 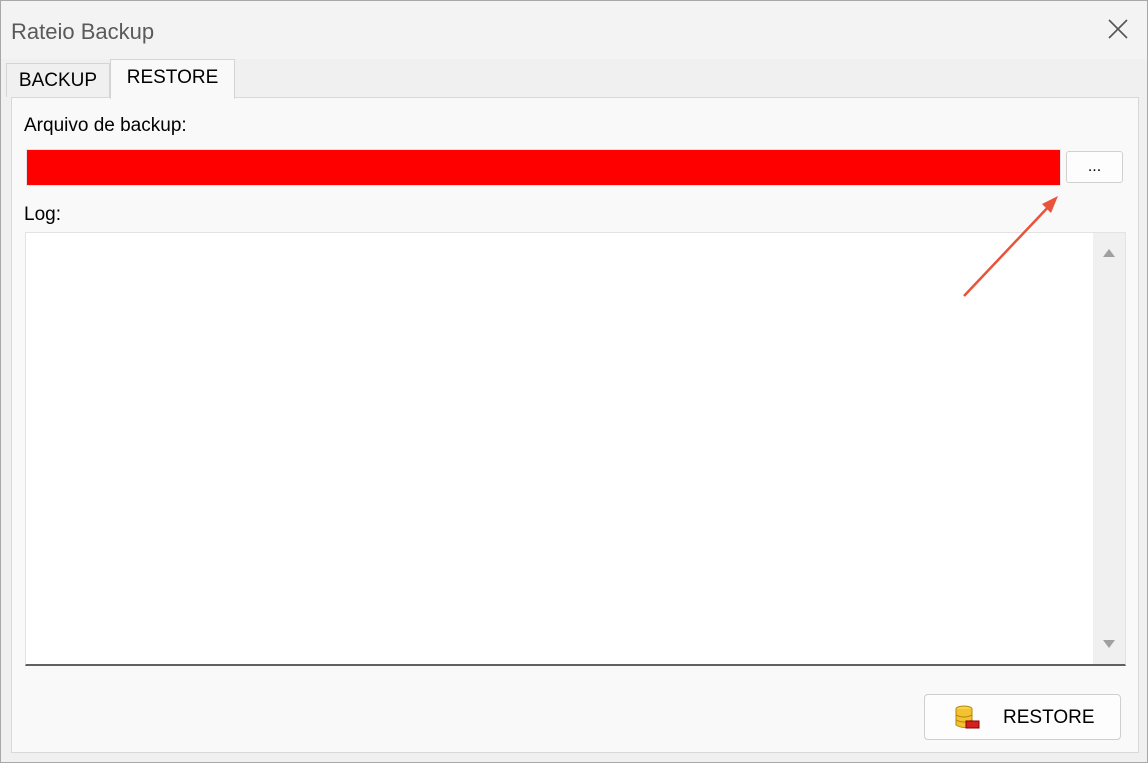 I want to click on log-label: Log:, so click(x=42, y=214).